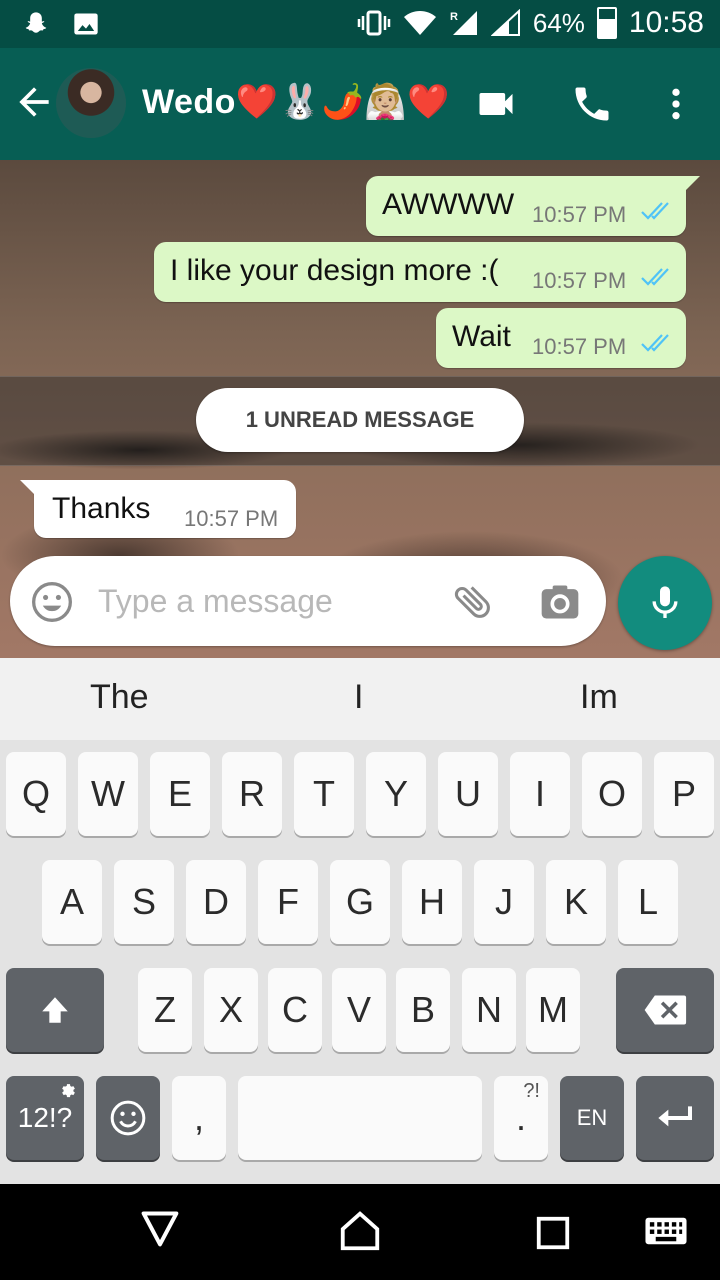  I want to click on suggestion-strip: The I Im, so click(360, 699).